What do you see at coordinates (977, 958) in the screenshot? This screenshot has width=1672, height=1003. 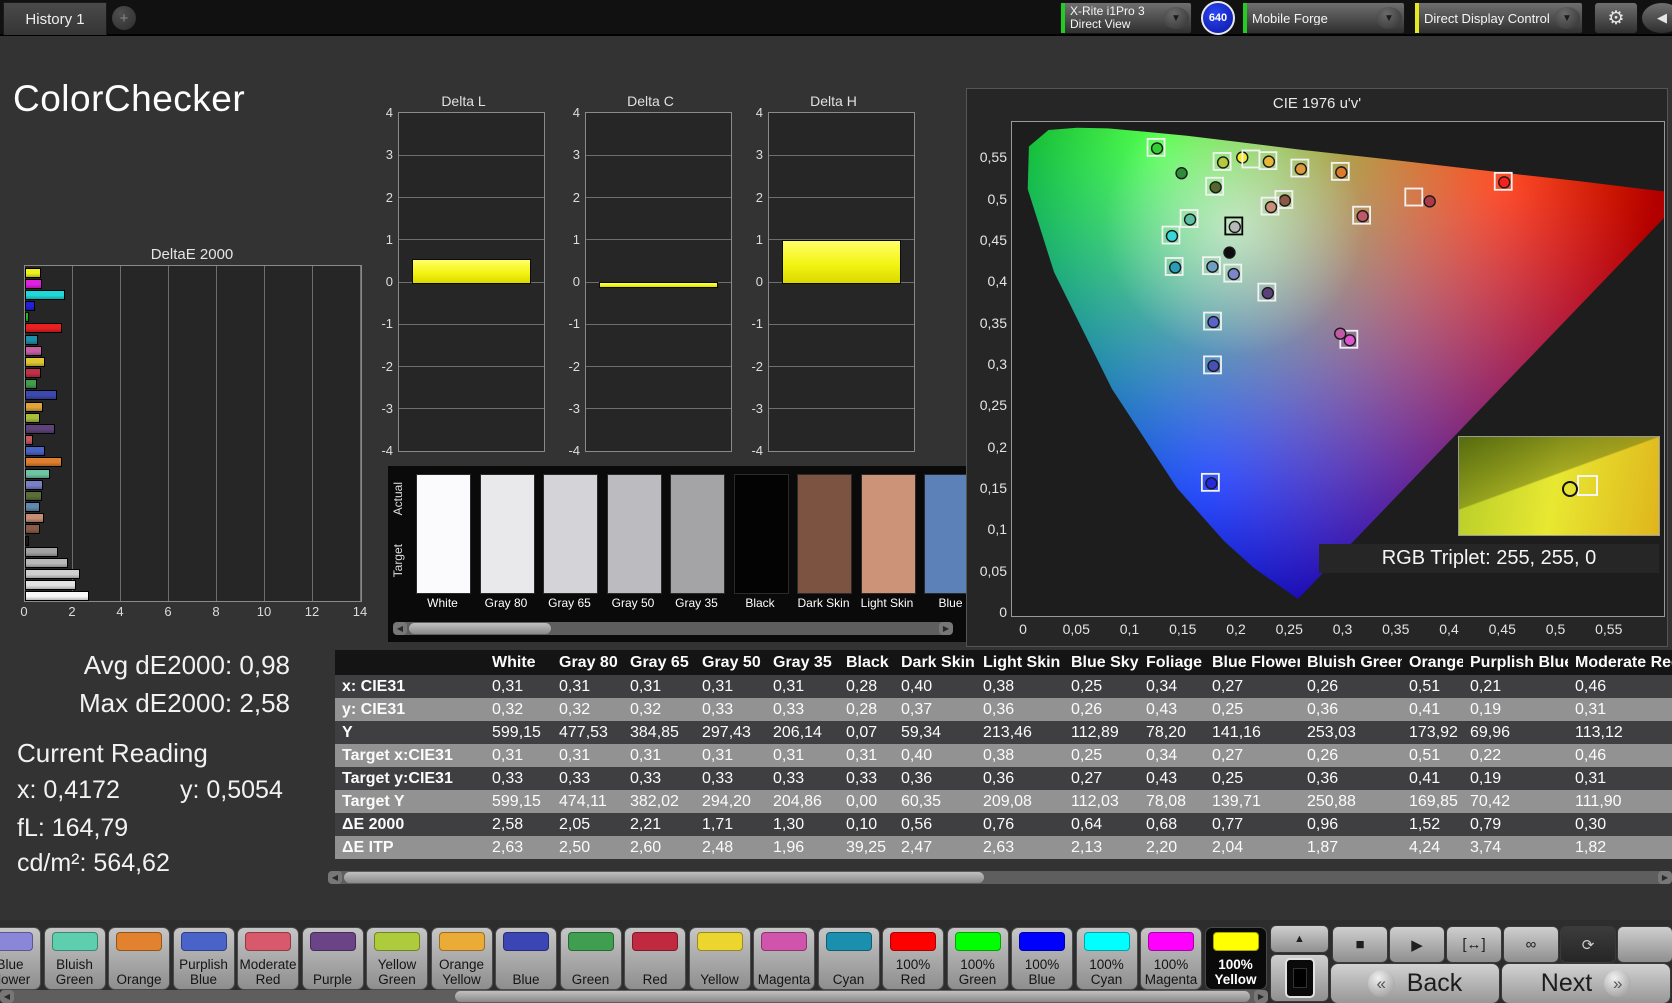 I see `patch-button-100-green: 100% Green` at bounding box center [977, 958].